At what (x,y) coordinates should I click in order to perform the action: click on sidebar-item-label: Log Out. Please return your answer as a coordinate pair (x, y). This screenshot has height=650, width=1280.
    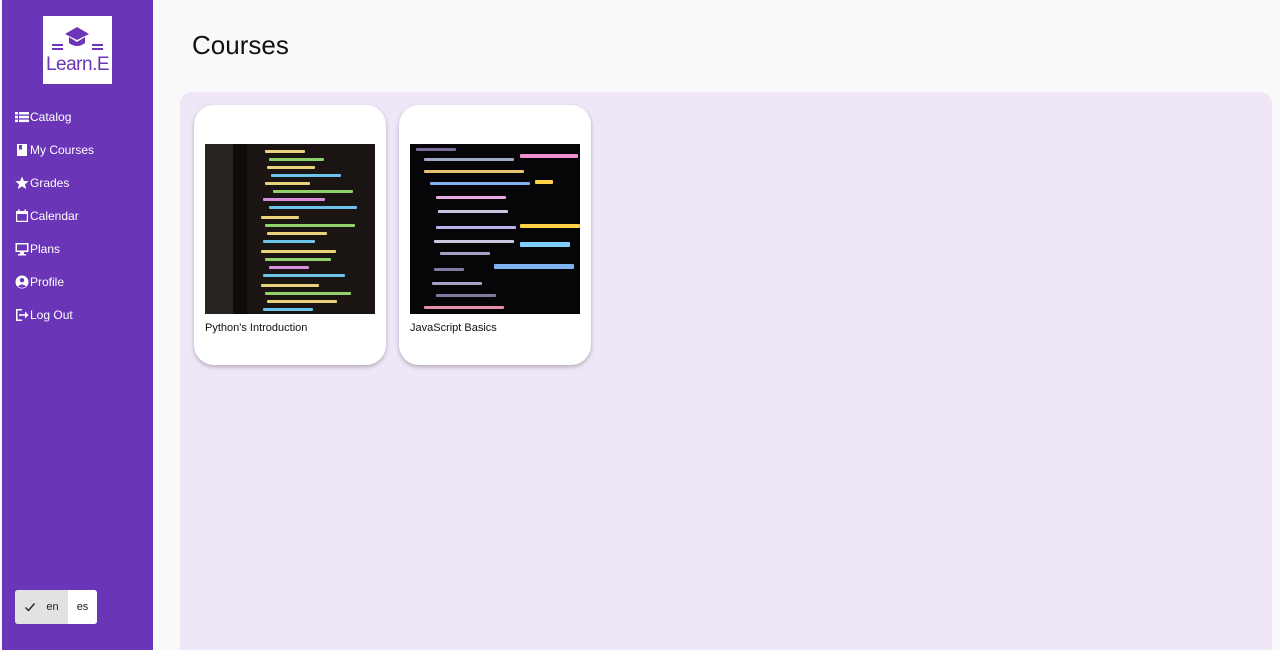
    Looking at the image, I should click on (51, 314).